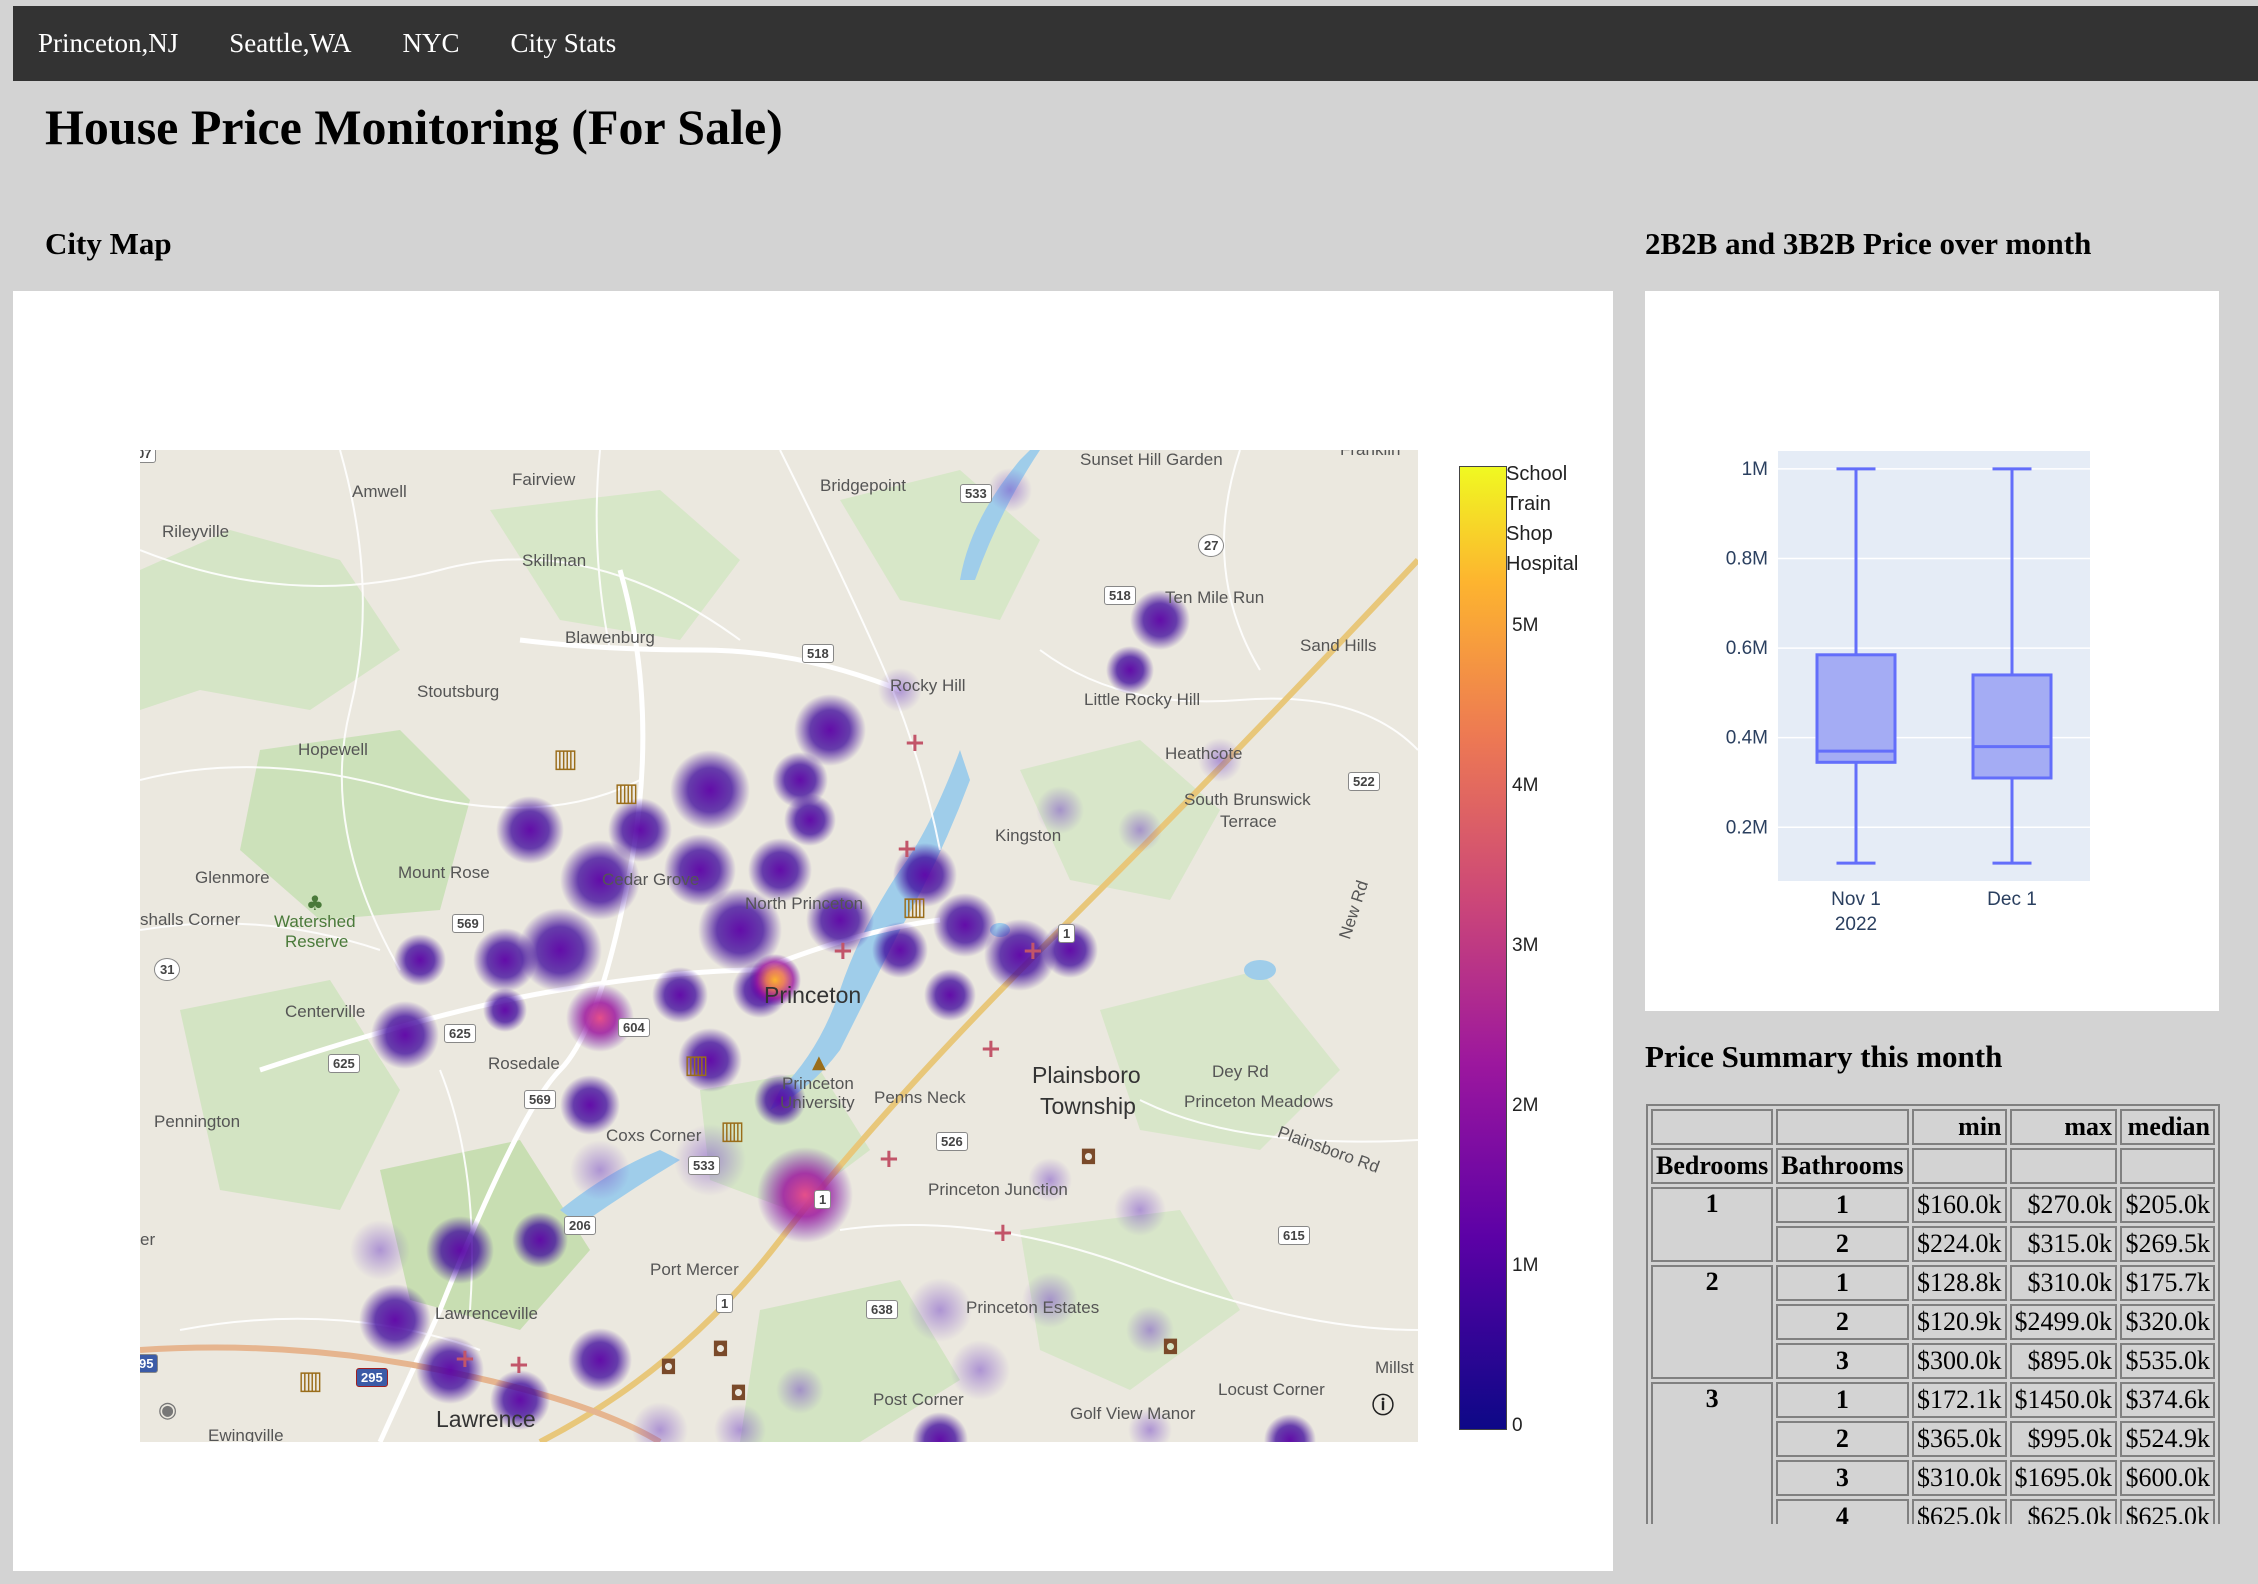  What do you see at coordinates (1842, 1511) in the screenshot?
I see `bathrooms-cell: 4` at bounding box center [1842, 1511].